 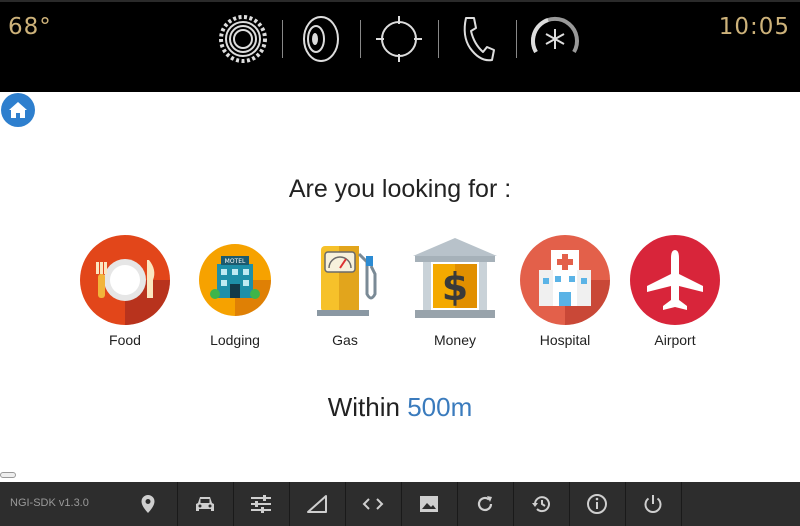 I want to click on history-icon, so click(x=541, y=504).